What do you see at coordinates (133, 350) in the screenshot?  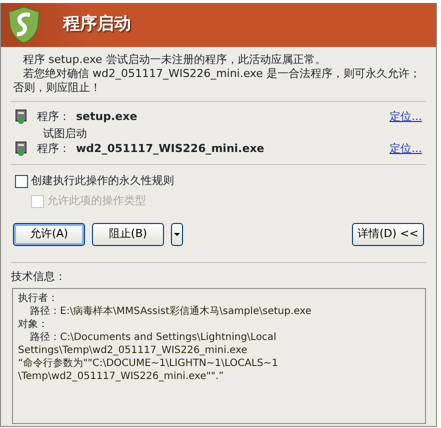 I see `path-text: Settings\Temp\wd2_051117_WIS226_mini.exe` at bounding box center [133, 350].